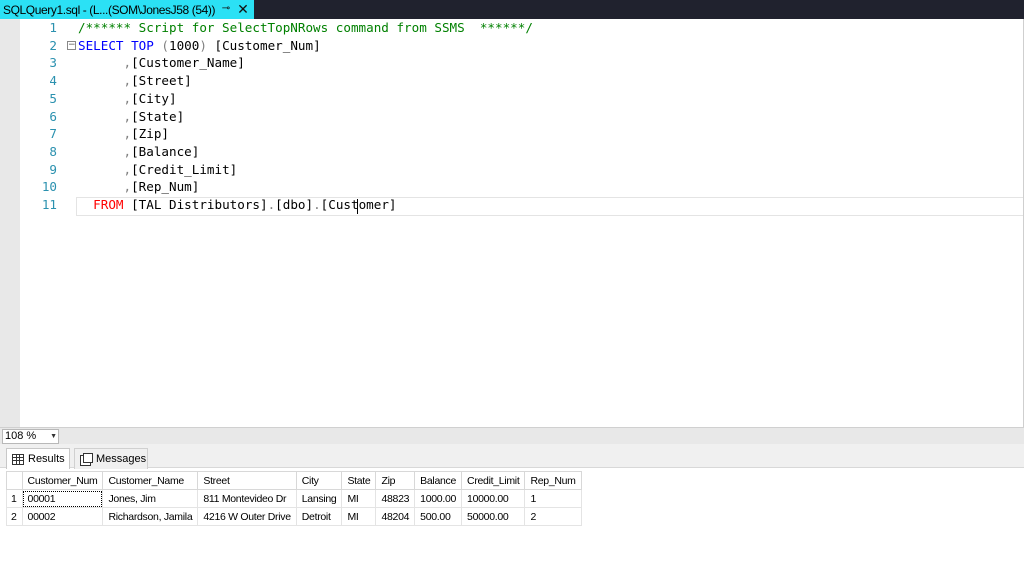 This screenshot has width=1024, height=566. I want to click on column-header: Customer_Num, so click(62, 480).